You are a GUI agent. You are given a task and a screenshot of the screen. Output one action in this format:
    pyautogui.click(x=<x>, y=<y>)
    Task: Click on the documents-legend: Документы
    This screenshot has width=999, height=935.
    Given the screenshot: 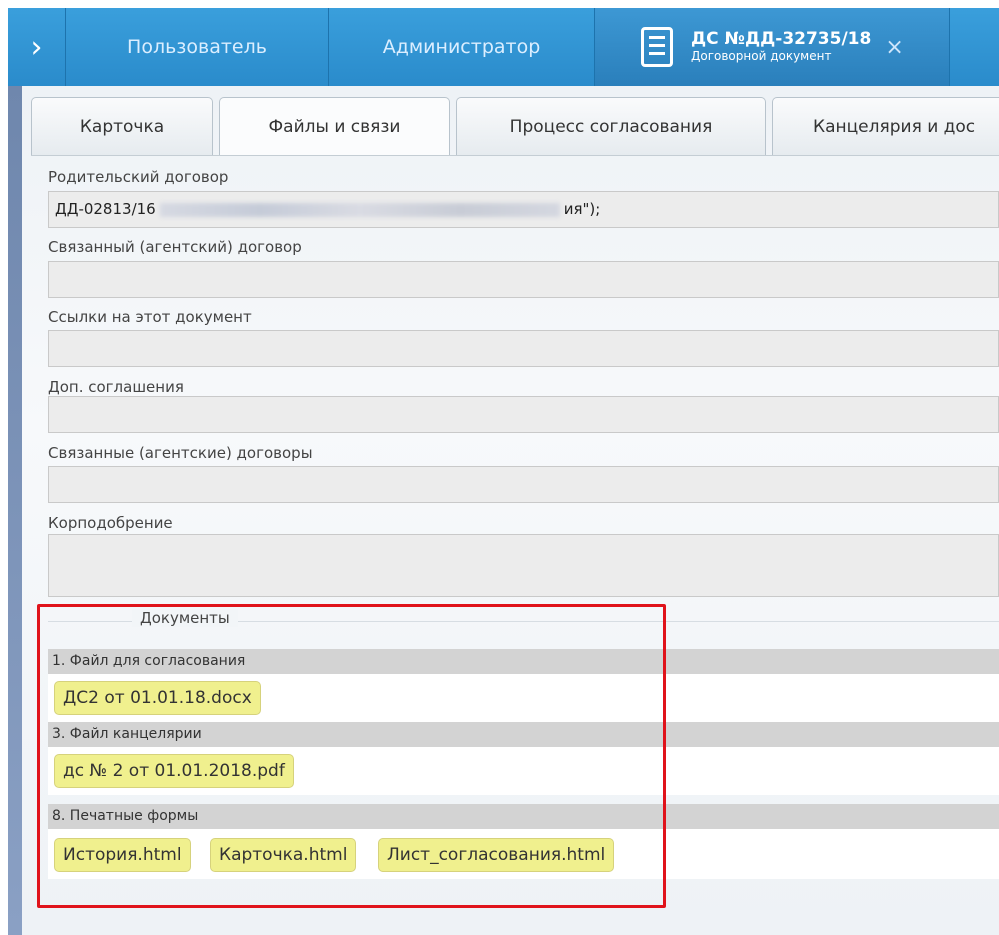 What is the action you would take?
    pyautogui.click(x=185, y=618)
    